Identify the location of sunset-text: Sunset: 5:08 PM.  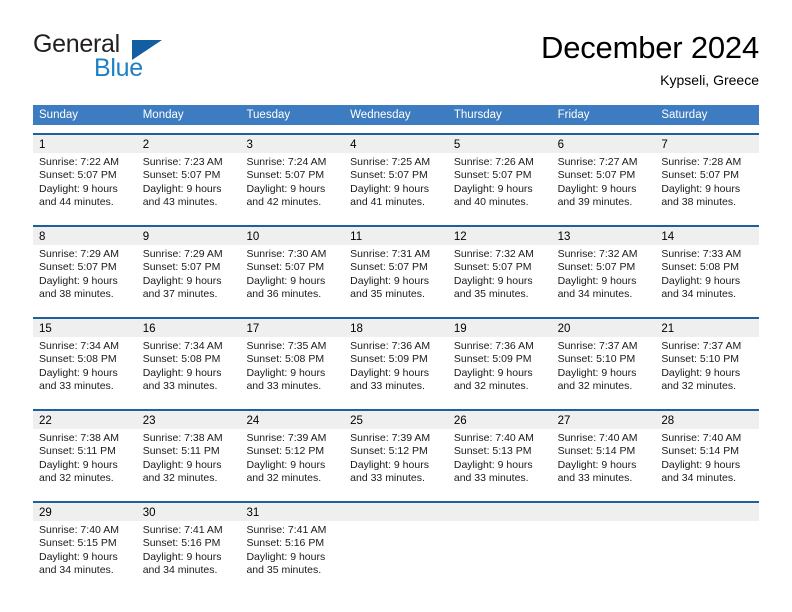
(181, 359).